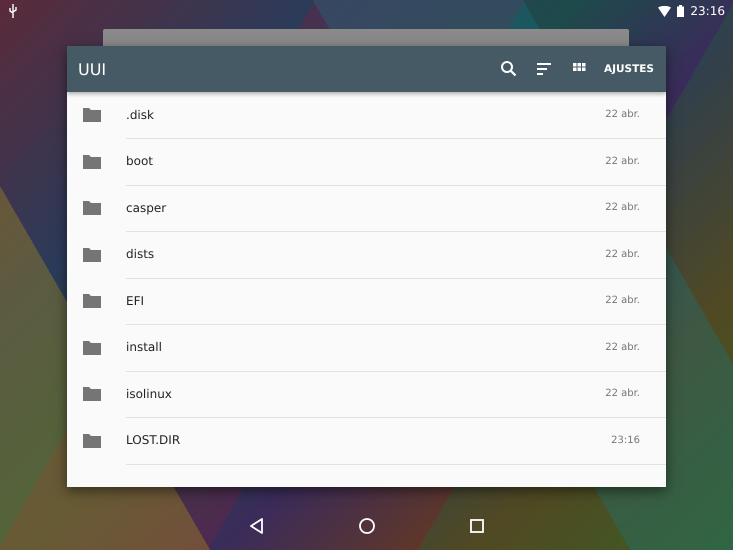  Describe the element at coordinates (680, 11) in the screenshot. I see `battery-icon` at that location.